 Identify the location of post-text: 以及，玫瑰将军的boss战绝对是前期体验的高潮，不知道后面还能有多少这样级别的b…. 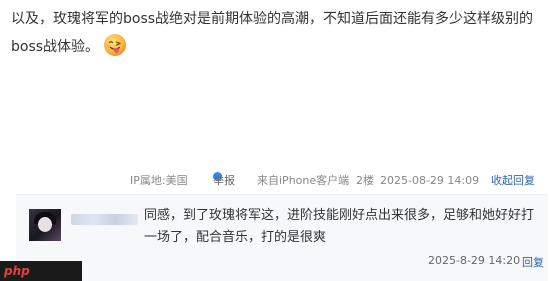
(272, 33).